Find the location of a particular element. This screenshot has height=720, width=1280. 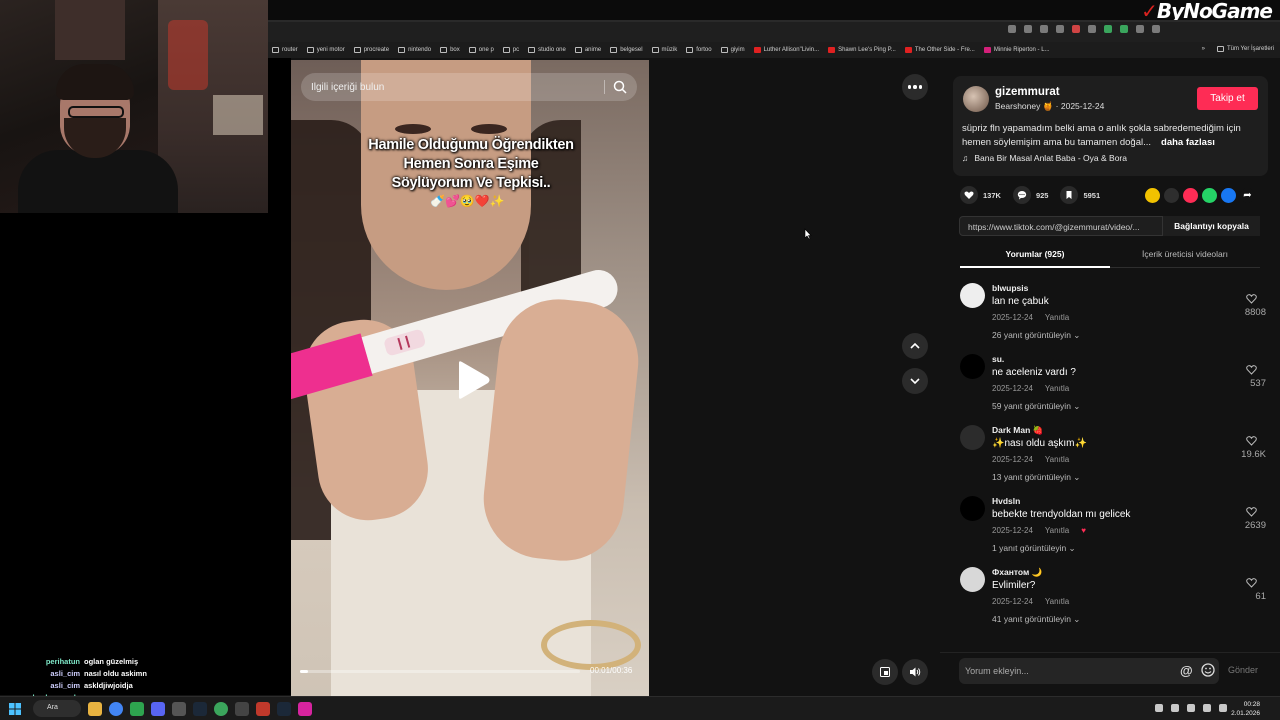

extensions-puzzle-icon is located at coordinates (1156, 29).